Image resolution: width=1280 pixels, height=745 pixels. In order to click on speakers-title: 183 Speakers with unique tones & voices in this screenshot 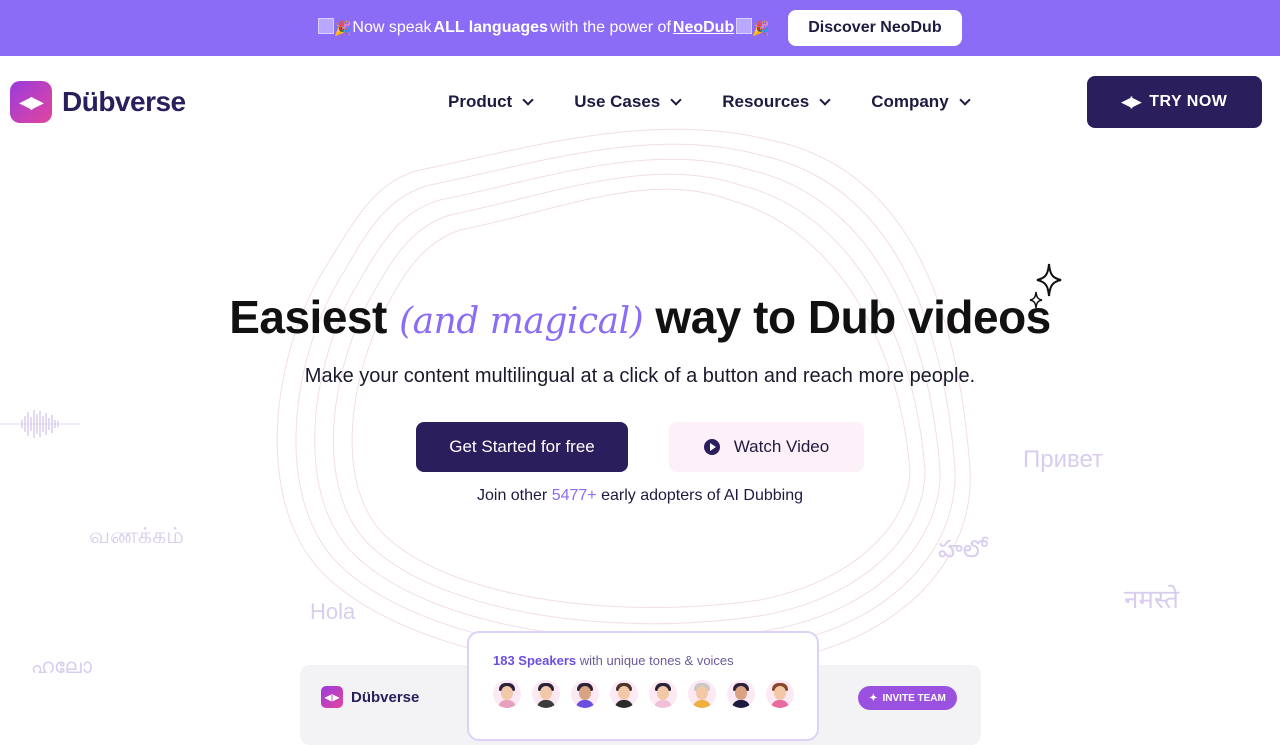, I will do `click(613, 660)`.